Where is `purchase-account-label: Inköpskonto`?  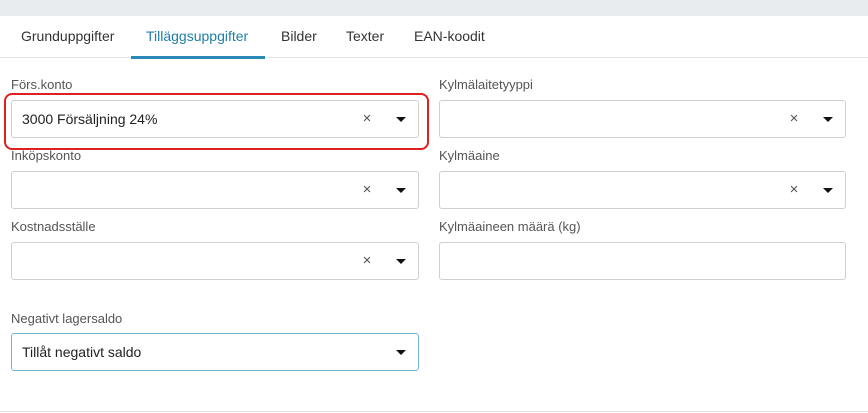
purchase-account-label: Inköpskonto is located at coordinates (46, 155).